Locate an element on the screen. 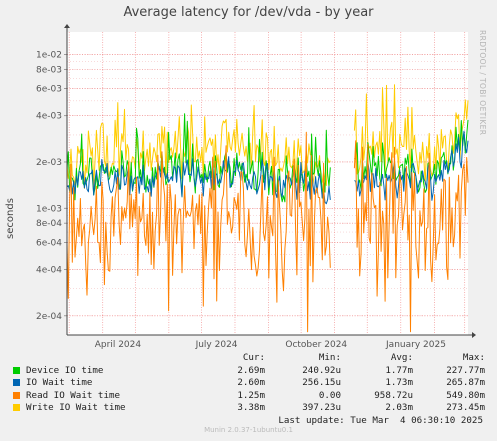 The height and width of the screenshot is (441, 497). value-max: 549.80m is located at coordinates (465, 395).